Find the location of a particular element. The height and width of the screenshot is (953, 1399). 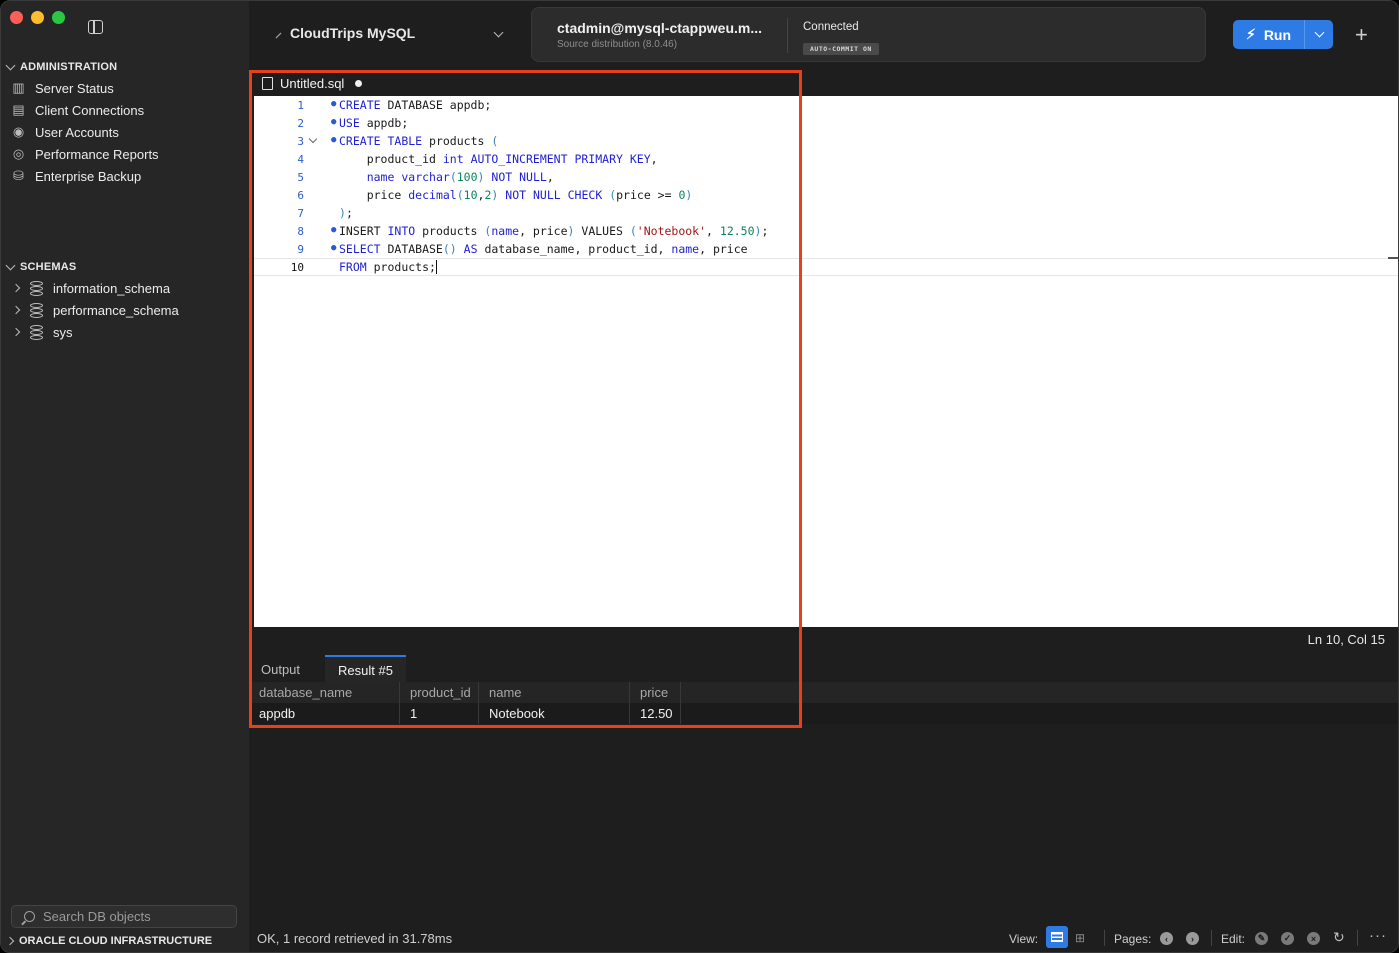

line-number: 9 is located at coordinates (300, 249).